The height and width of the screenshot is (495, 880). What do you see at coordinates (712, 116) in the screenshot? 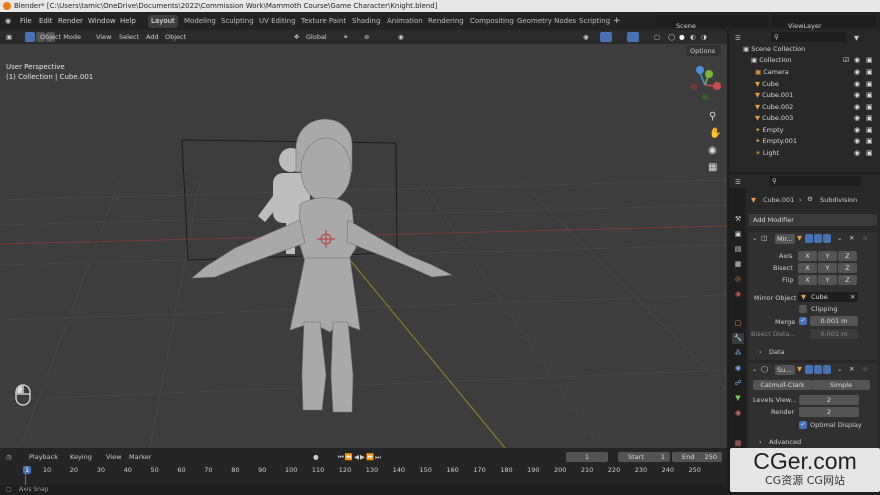
I see `zoom-icon: ⚲` at bounding box center [712, 116].